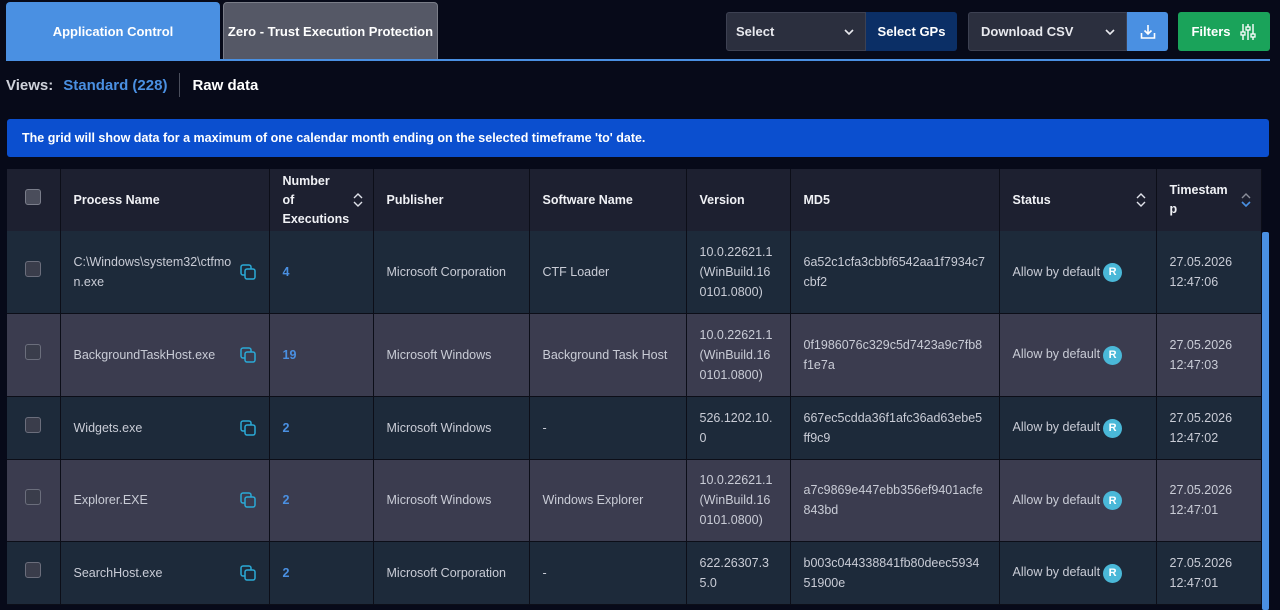 This screenshot has width=1280, height=610. Describe the element at coordinates (1194, 437) in the screenshot. I see `timestamp-time: 12:47:02` at that location.